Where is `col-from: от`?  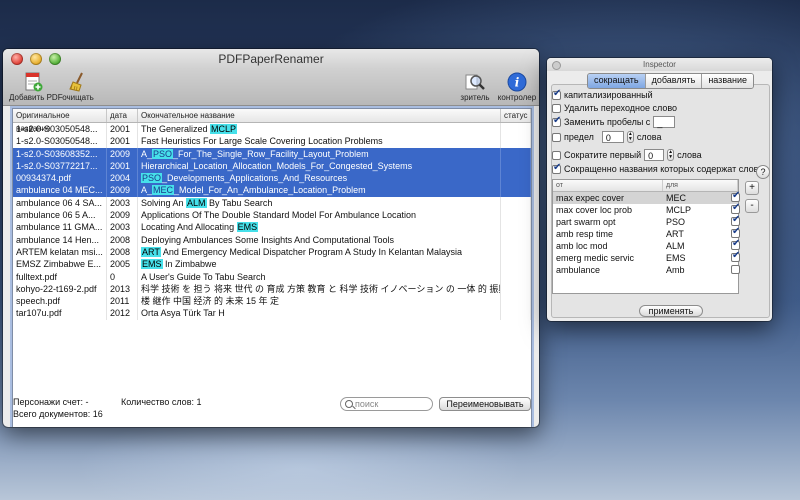
col-from: от is located at coordinates (608, 185).